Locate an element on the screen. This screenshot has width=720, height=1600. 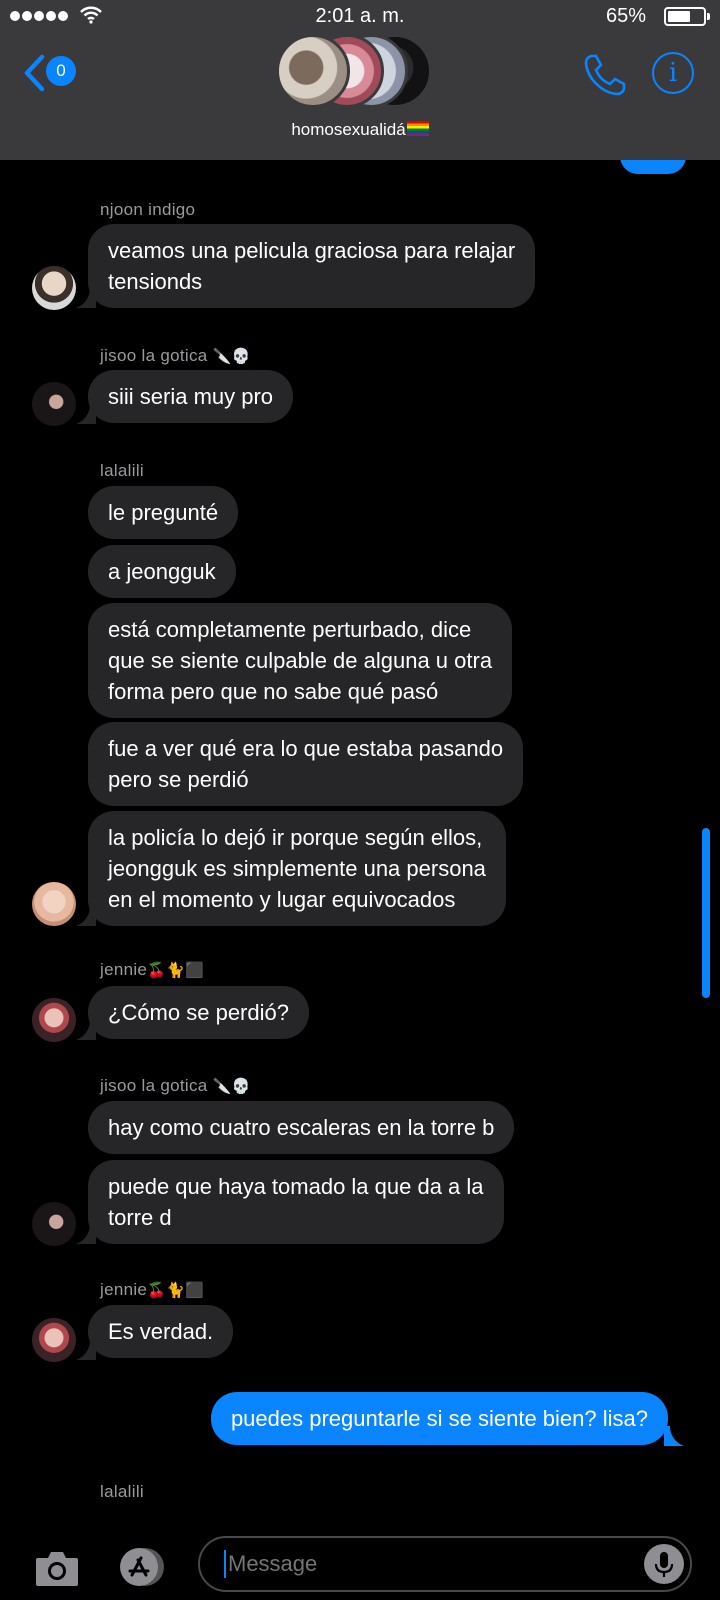
message-bubble: hay como cuatro escaleras en la torre b is located at coordinates (301, 1127).